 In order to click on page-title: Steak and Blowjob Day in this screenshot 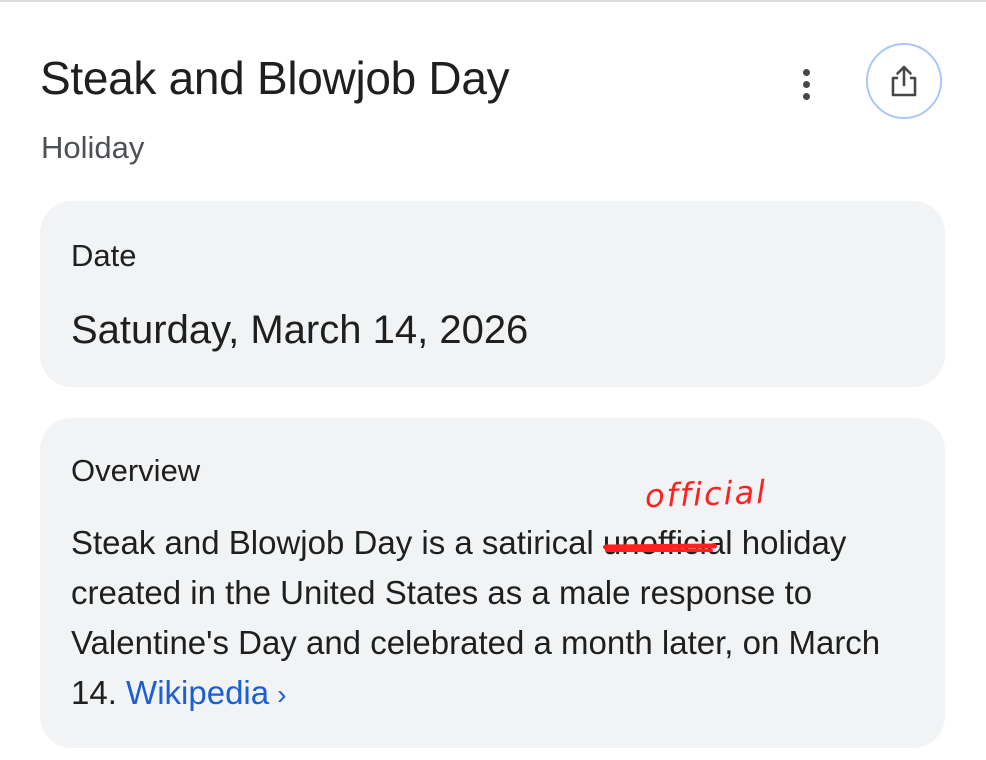, I will do `click(275, 78)`.